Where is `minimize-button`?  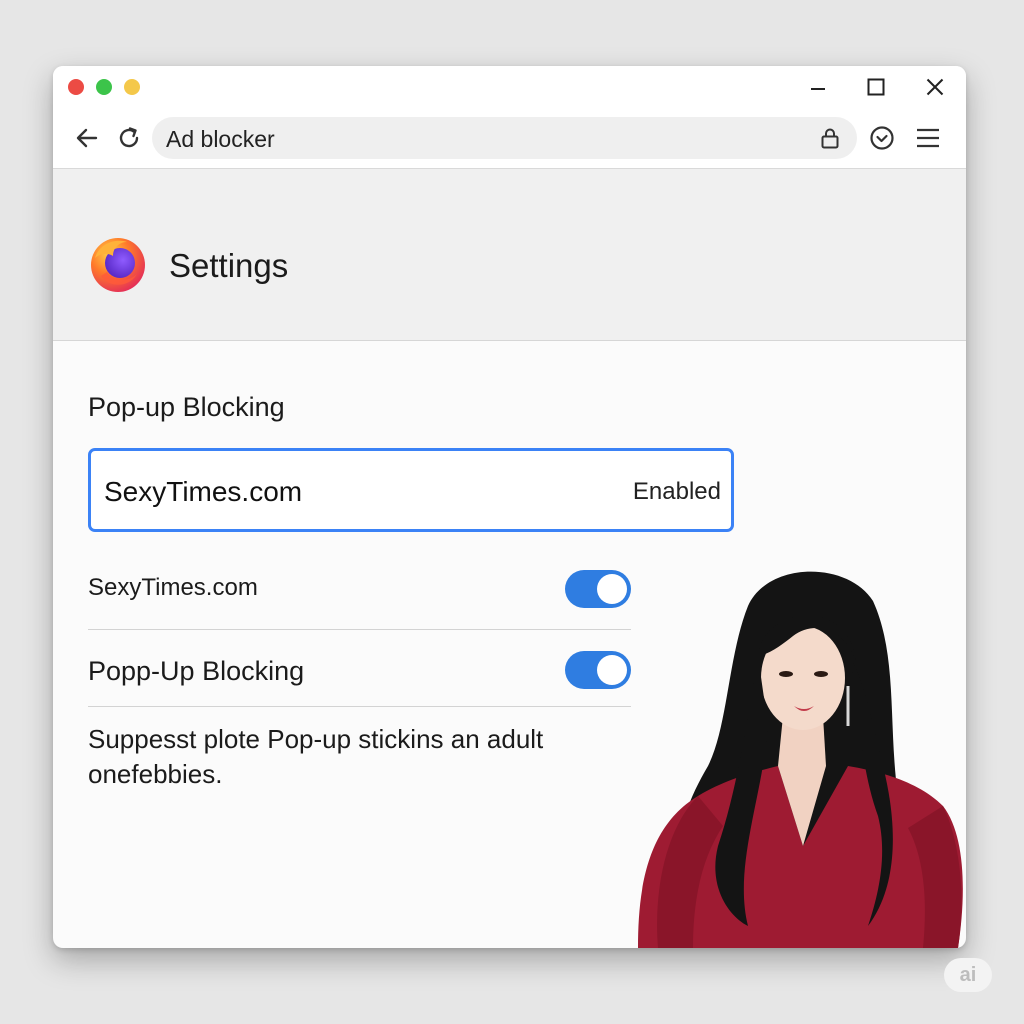 minimize-button is located at coordinates (818, 87).